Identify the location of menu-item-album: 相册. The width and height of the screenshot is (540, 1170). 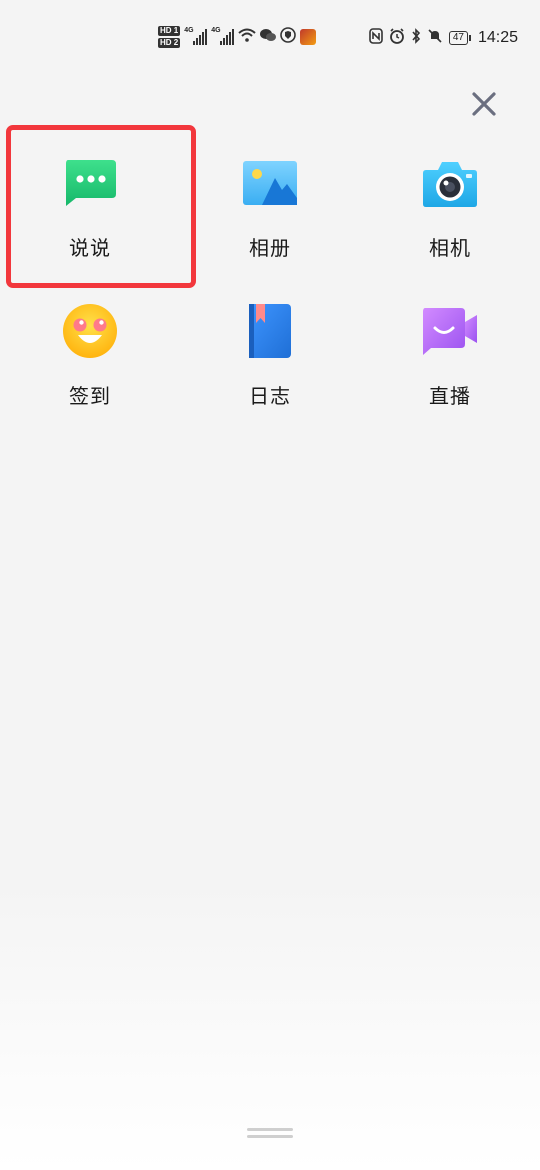
(270, 209).